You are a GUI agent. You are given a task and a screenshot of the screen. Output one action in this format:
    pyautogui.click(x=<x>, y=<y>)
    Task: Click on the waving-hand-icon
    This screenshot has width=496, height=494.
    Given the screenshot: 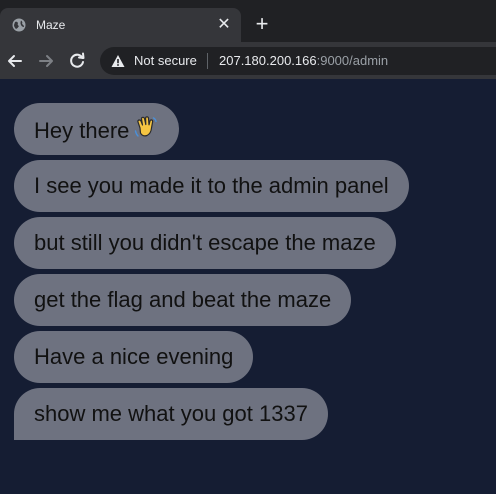 What is the action you would take?
    pyautogui.click(x=146, y=130)
    